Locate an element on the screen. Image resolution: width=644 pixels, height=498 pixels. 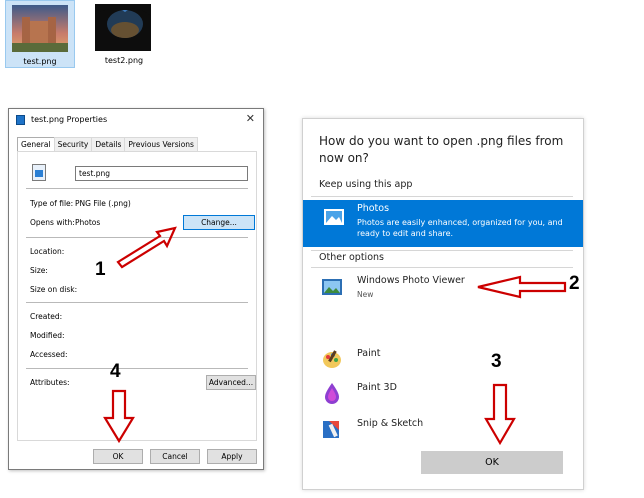
step-number-1: 1 is located at coordinates (100, 269).